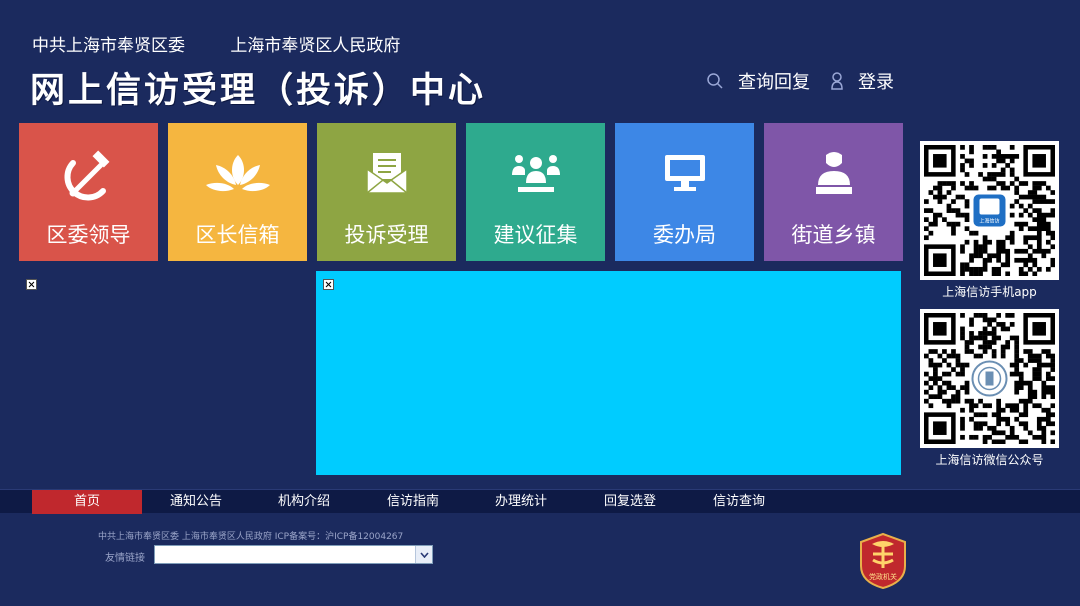  What do you see at coordinates (424, 554) in the screenshot?
I see `chevron-down-icon` at bounding box center [424, 554].